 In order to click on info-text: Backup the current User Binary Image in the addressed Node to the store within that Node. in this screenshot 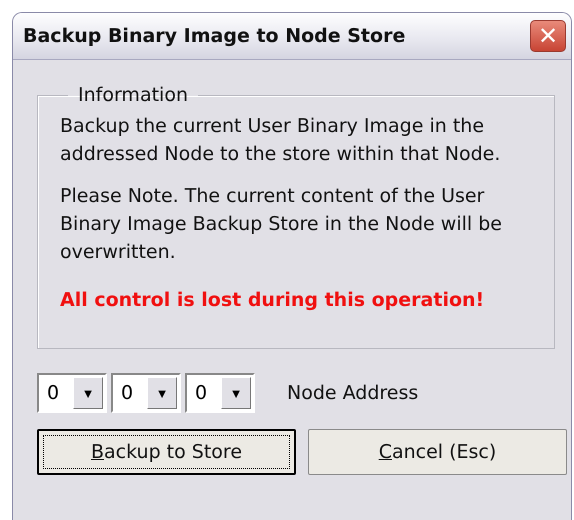, I will do `click(281, 140)`.